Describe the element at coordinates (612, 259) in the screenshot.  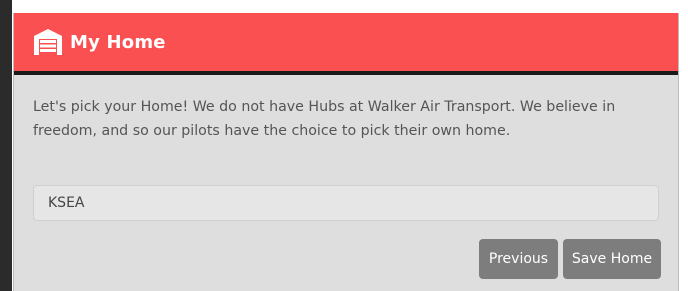
I see `save-home-button: Save Home` at that location.